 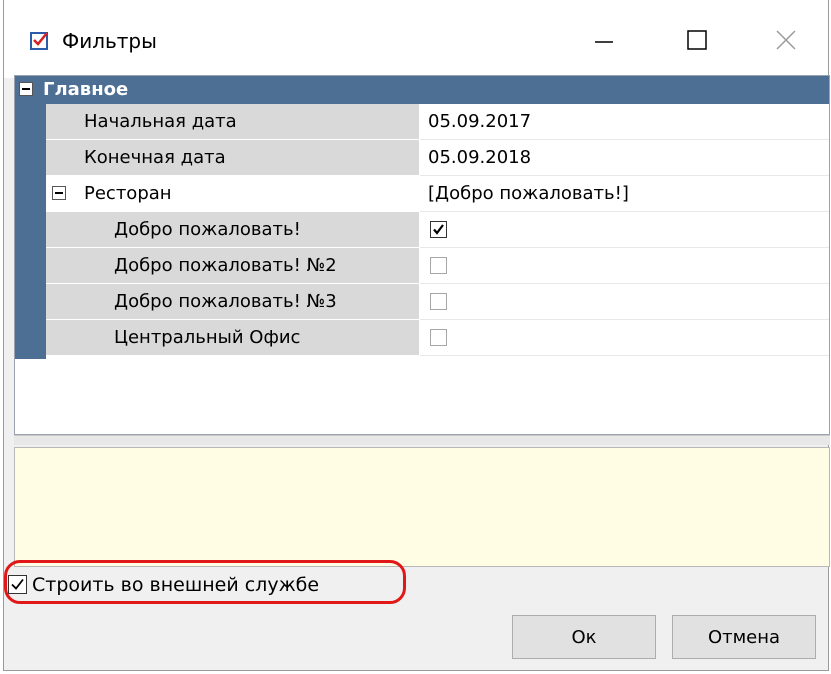 What do you see at coordinates (412, 585) in the screenshot?
I see `external-service-row: Строить во внешней службе` at bounding box center [412, 585].